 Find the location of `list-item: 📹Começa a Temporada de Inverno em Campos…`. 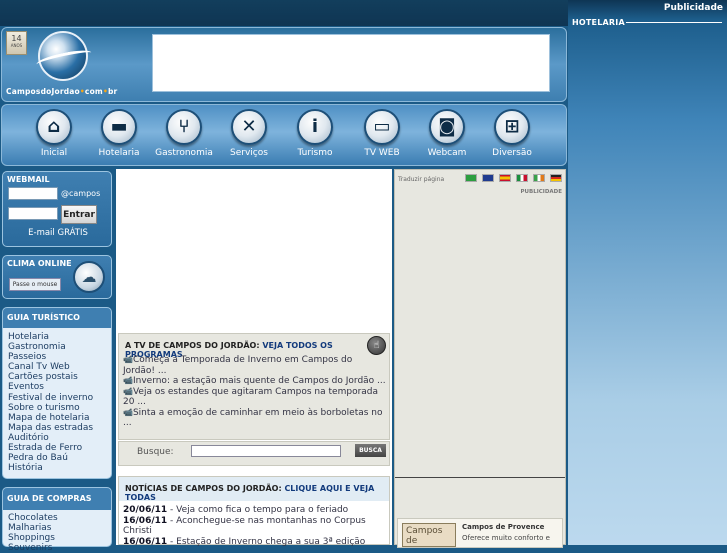

list-item: 📹Começa a Temporada de Inverno em Campos… is located at coordinates (255, 365).